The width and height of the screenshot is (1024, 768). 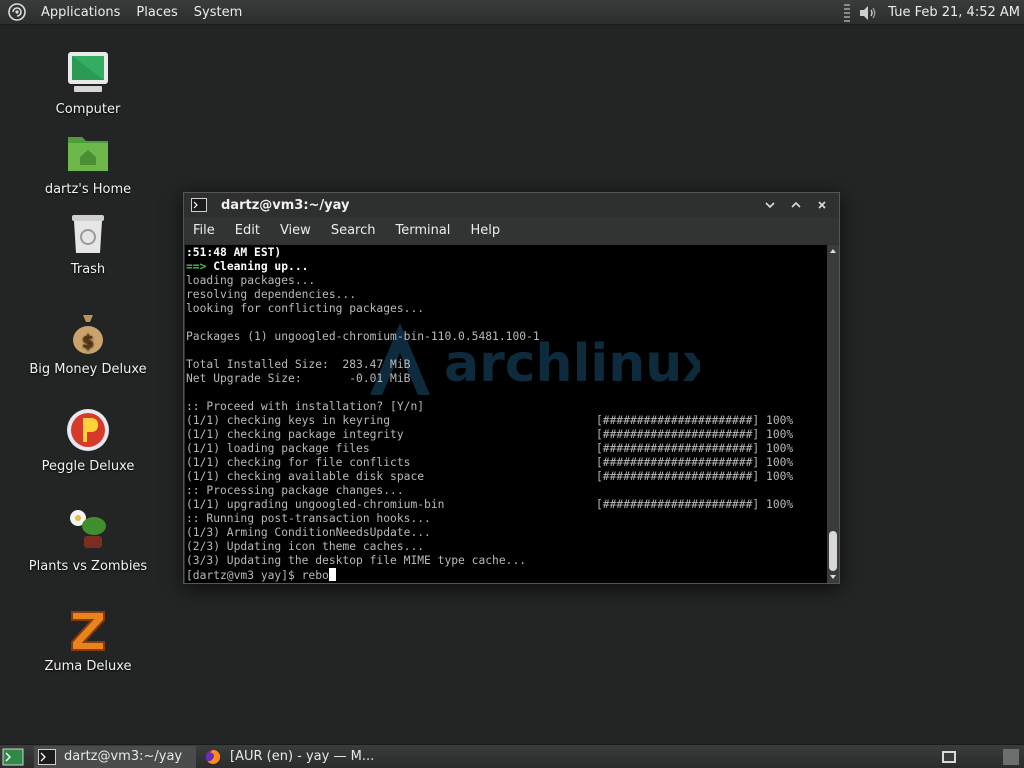 I want to click on menu-places: Places, so click(x=156, y=12).